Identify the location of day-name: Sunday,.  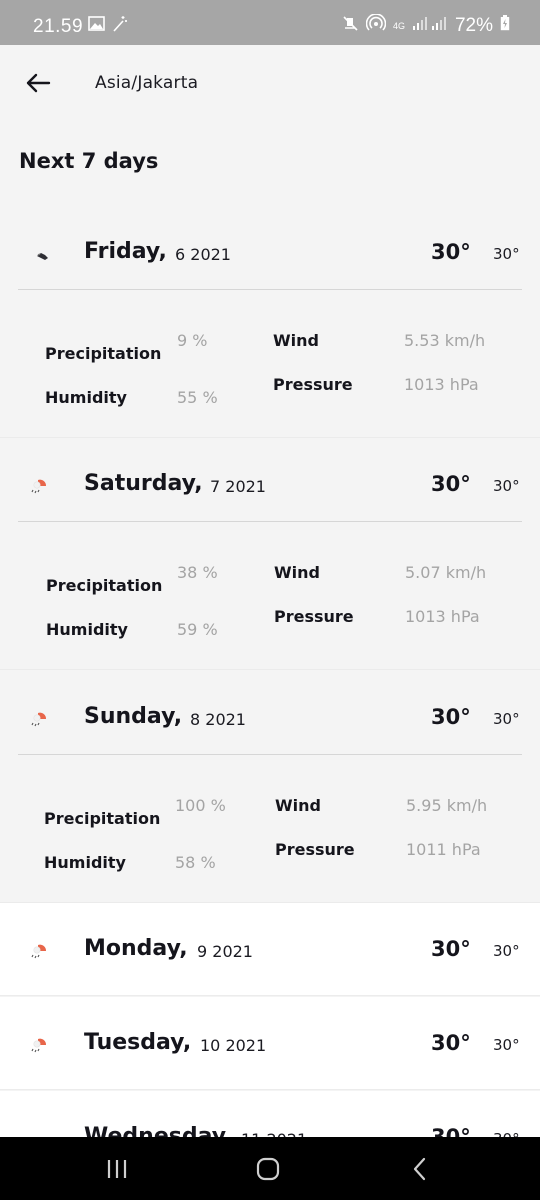
(133, 716).